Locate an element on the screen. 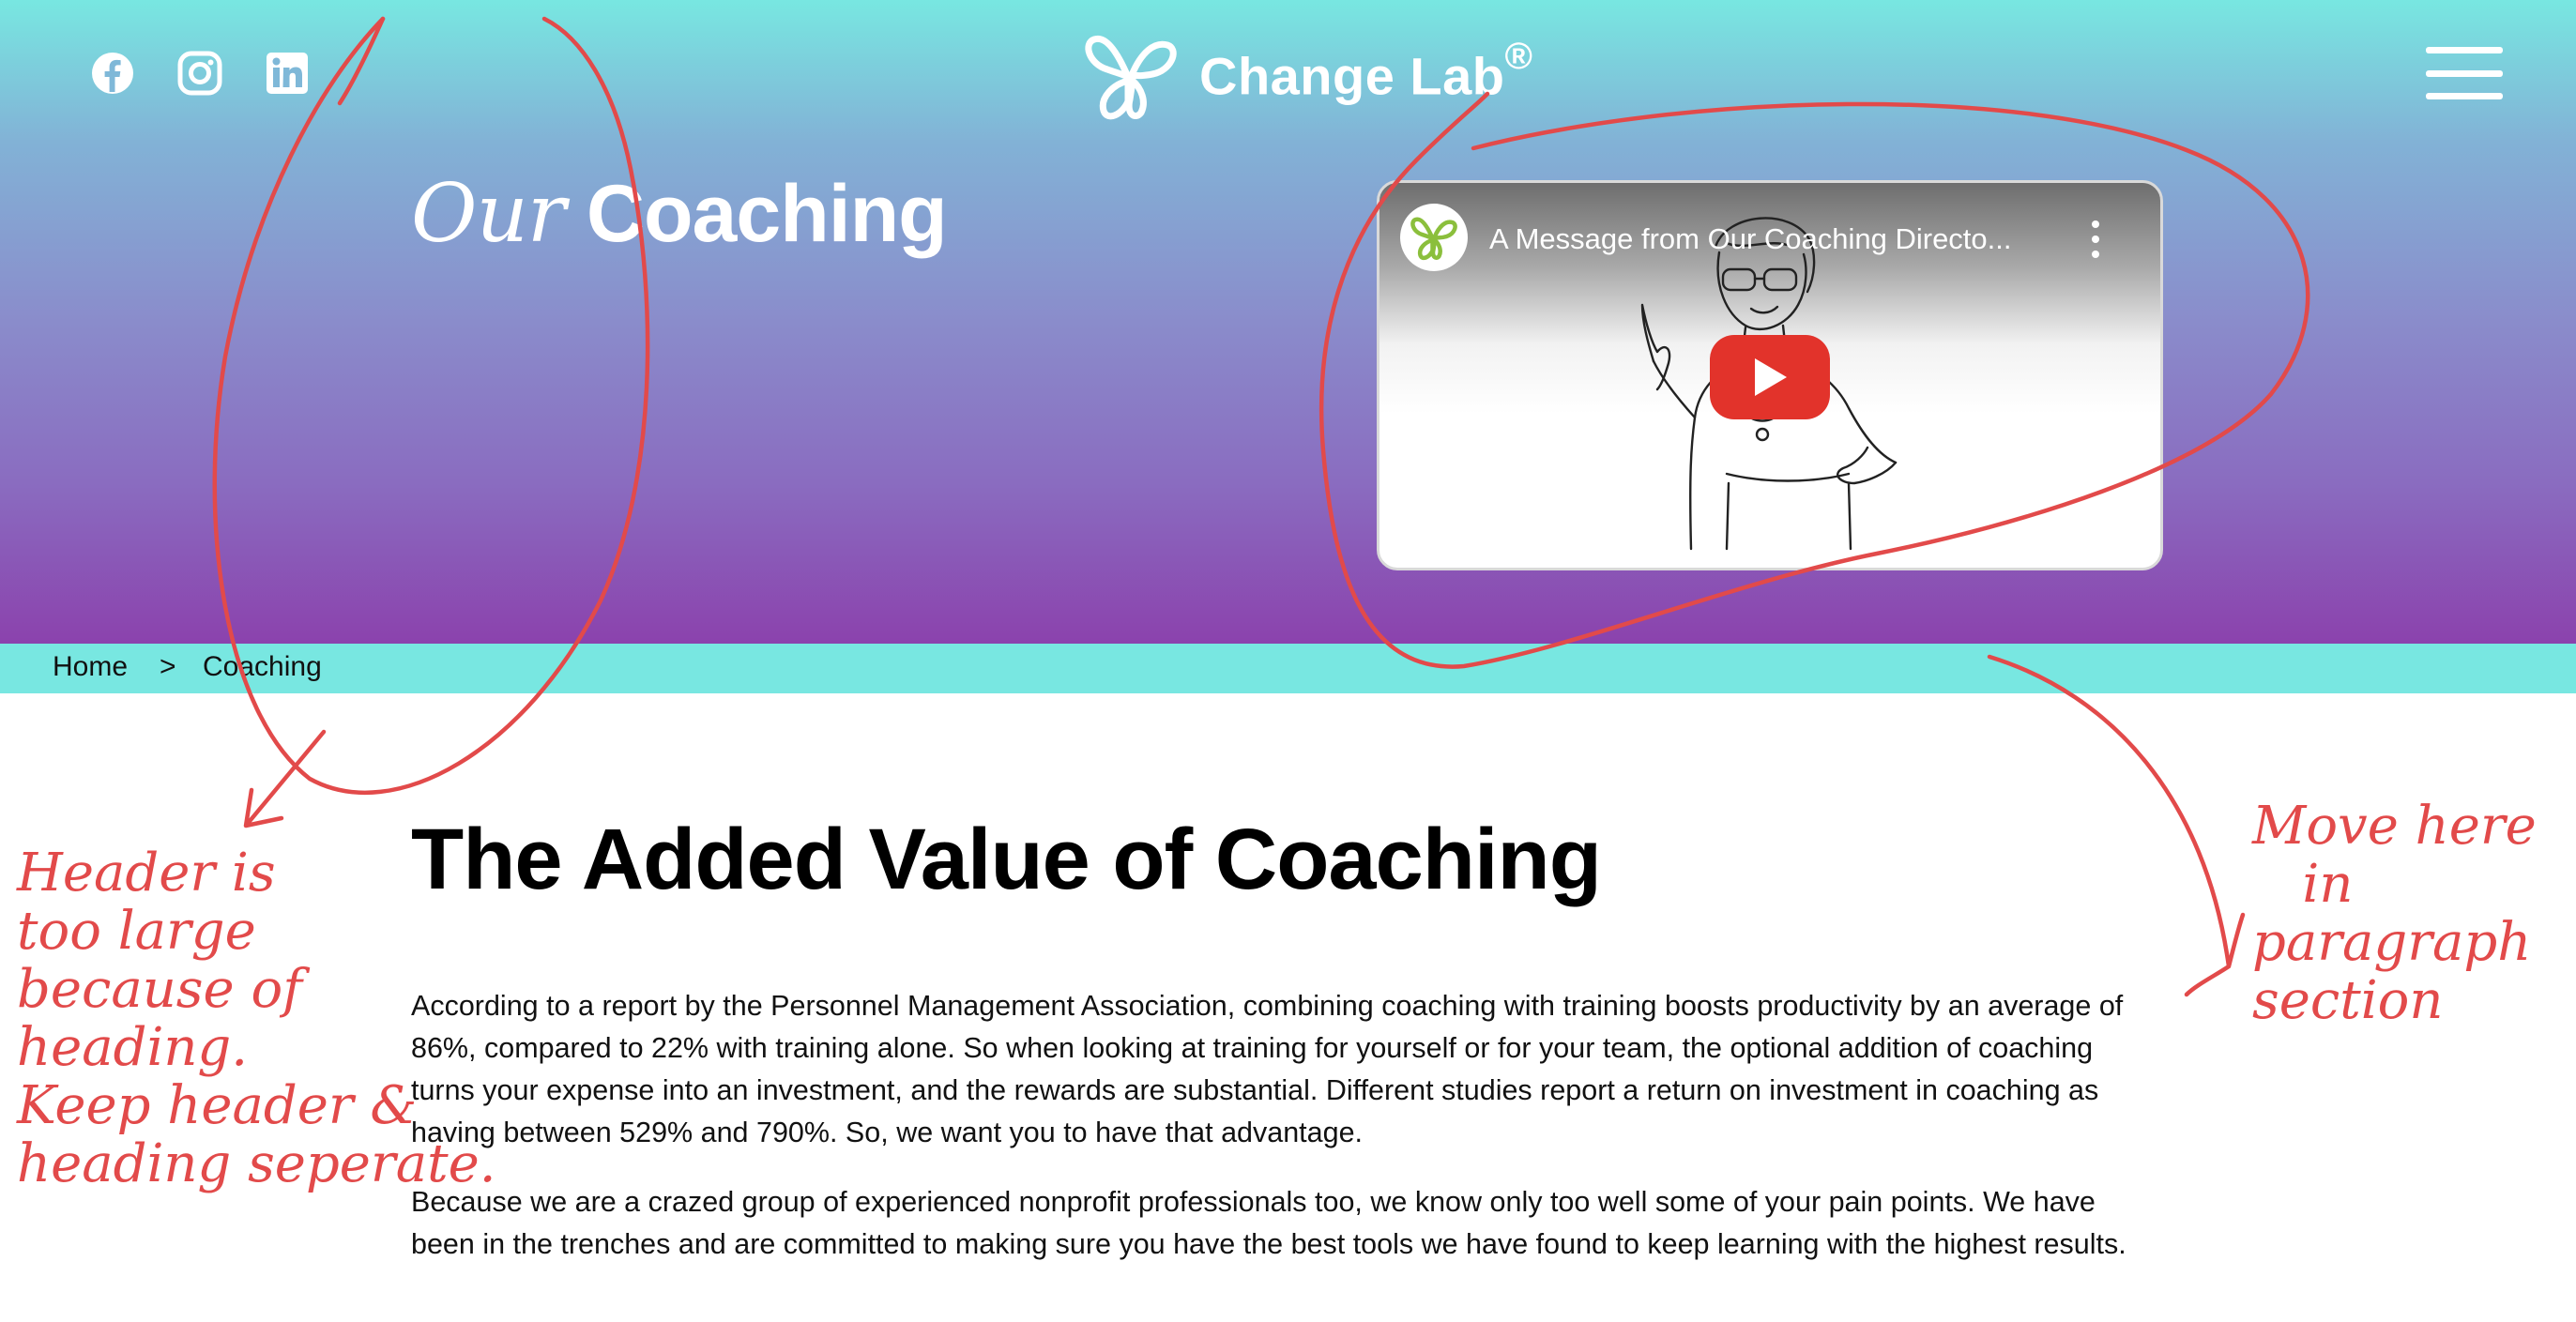 This screenshot has height=1322, width=2576. registered-mark: ® is located at coordinates (1518, 57).